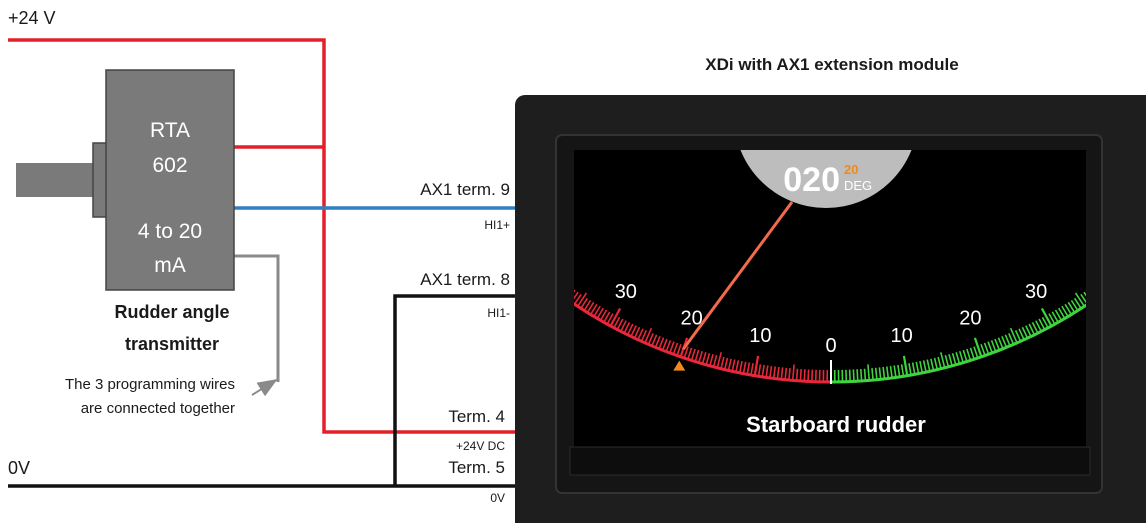 The height and width of the screenshot is (523, 1146). Describe the element at coordinates (1036, 292) in the screenshot. I see `scale-label-stbd-30: 30` at that location.